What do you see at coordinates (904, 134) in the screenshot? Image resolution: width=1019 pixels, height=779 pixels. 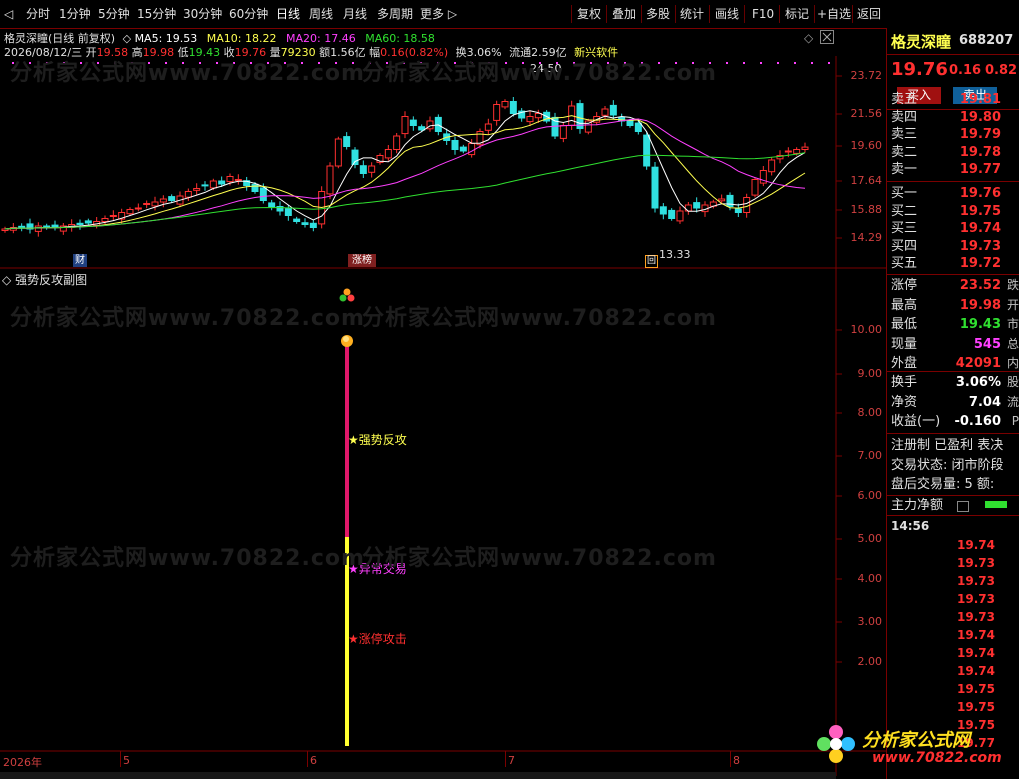 I see `ask-row-label: 卖三` at bounding box center [904, 134].